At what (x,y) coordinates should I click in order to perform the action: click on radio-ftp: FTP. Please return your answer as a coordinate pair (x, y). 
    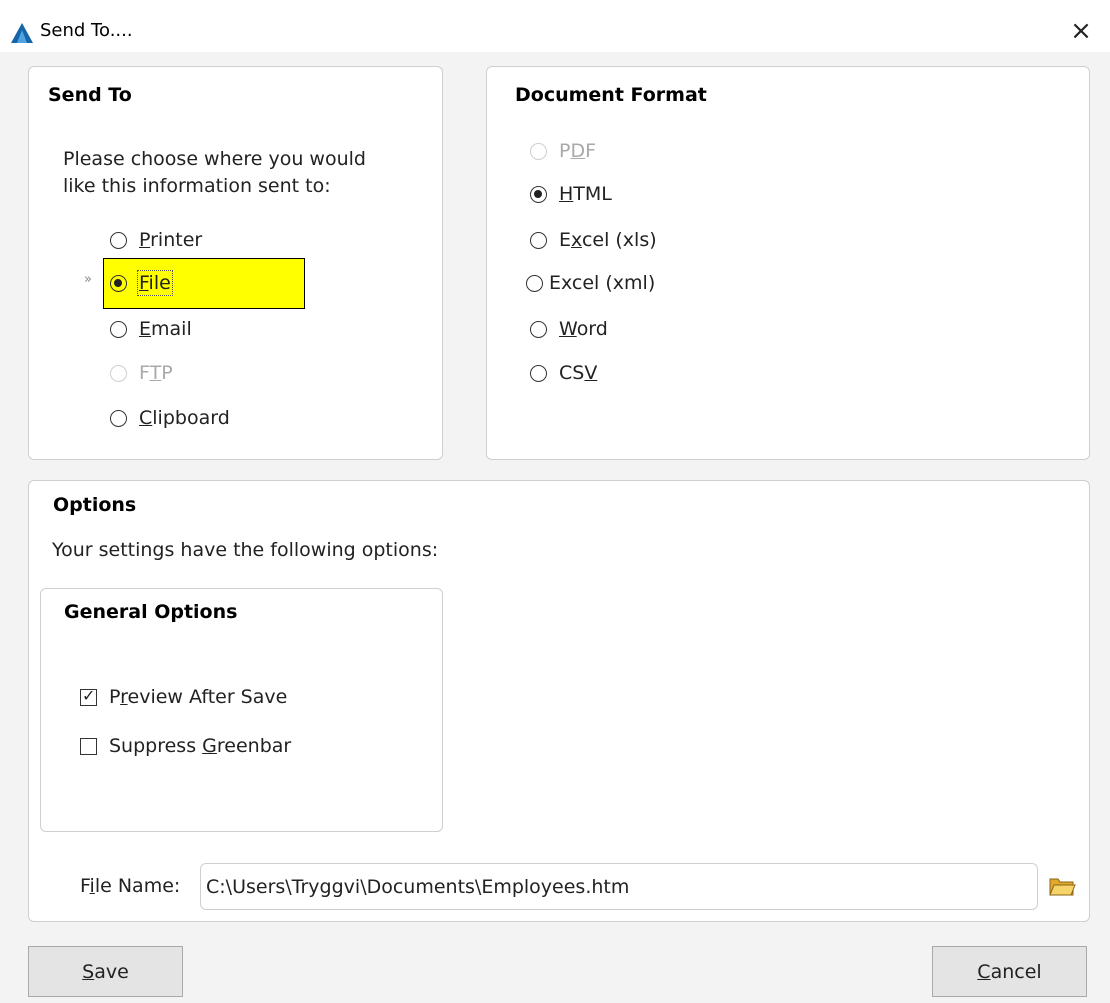
    Looking at the image, I should click on (141, 373).